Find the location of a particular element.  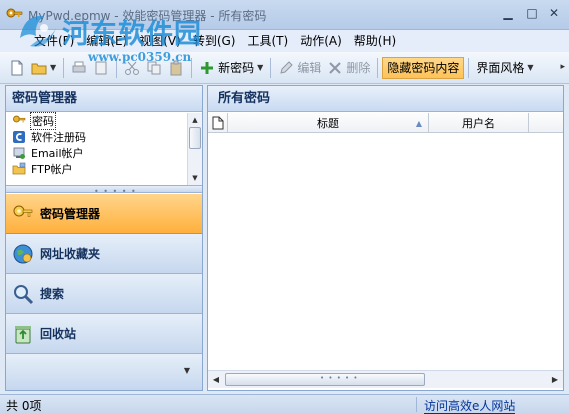

item-count: 共 0项 is located at coordinates (24, 406).